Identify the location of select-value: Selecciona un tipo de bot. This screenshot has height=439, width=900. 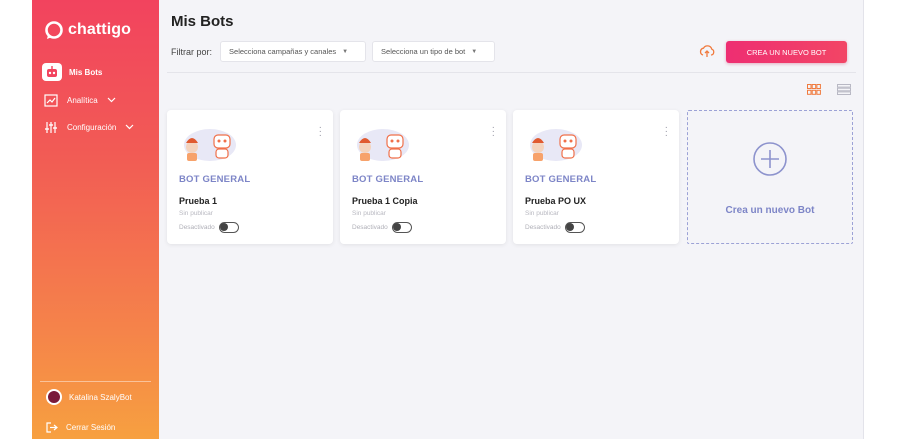
(423, 51).